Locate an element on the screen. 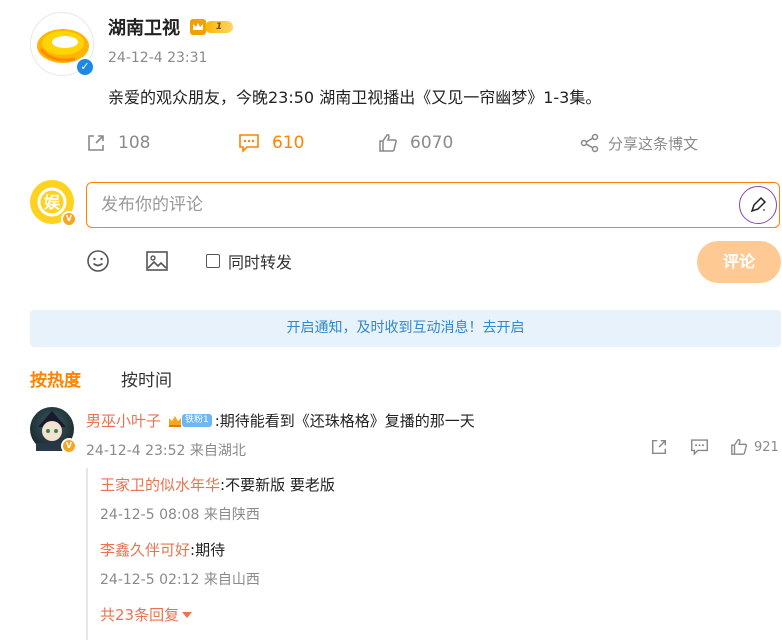  author-avatar: ✓ is located at coordinates (62, 44).